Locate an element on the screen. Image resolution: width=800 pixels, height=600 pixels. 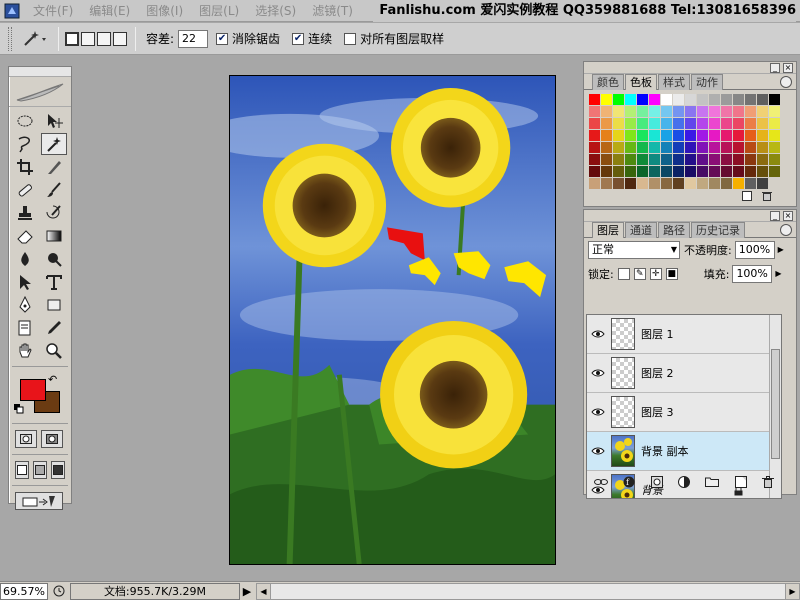
new-selection-button is located at coordinates (72, 38).